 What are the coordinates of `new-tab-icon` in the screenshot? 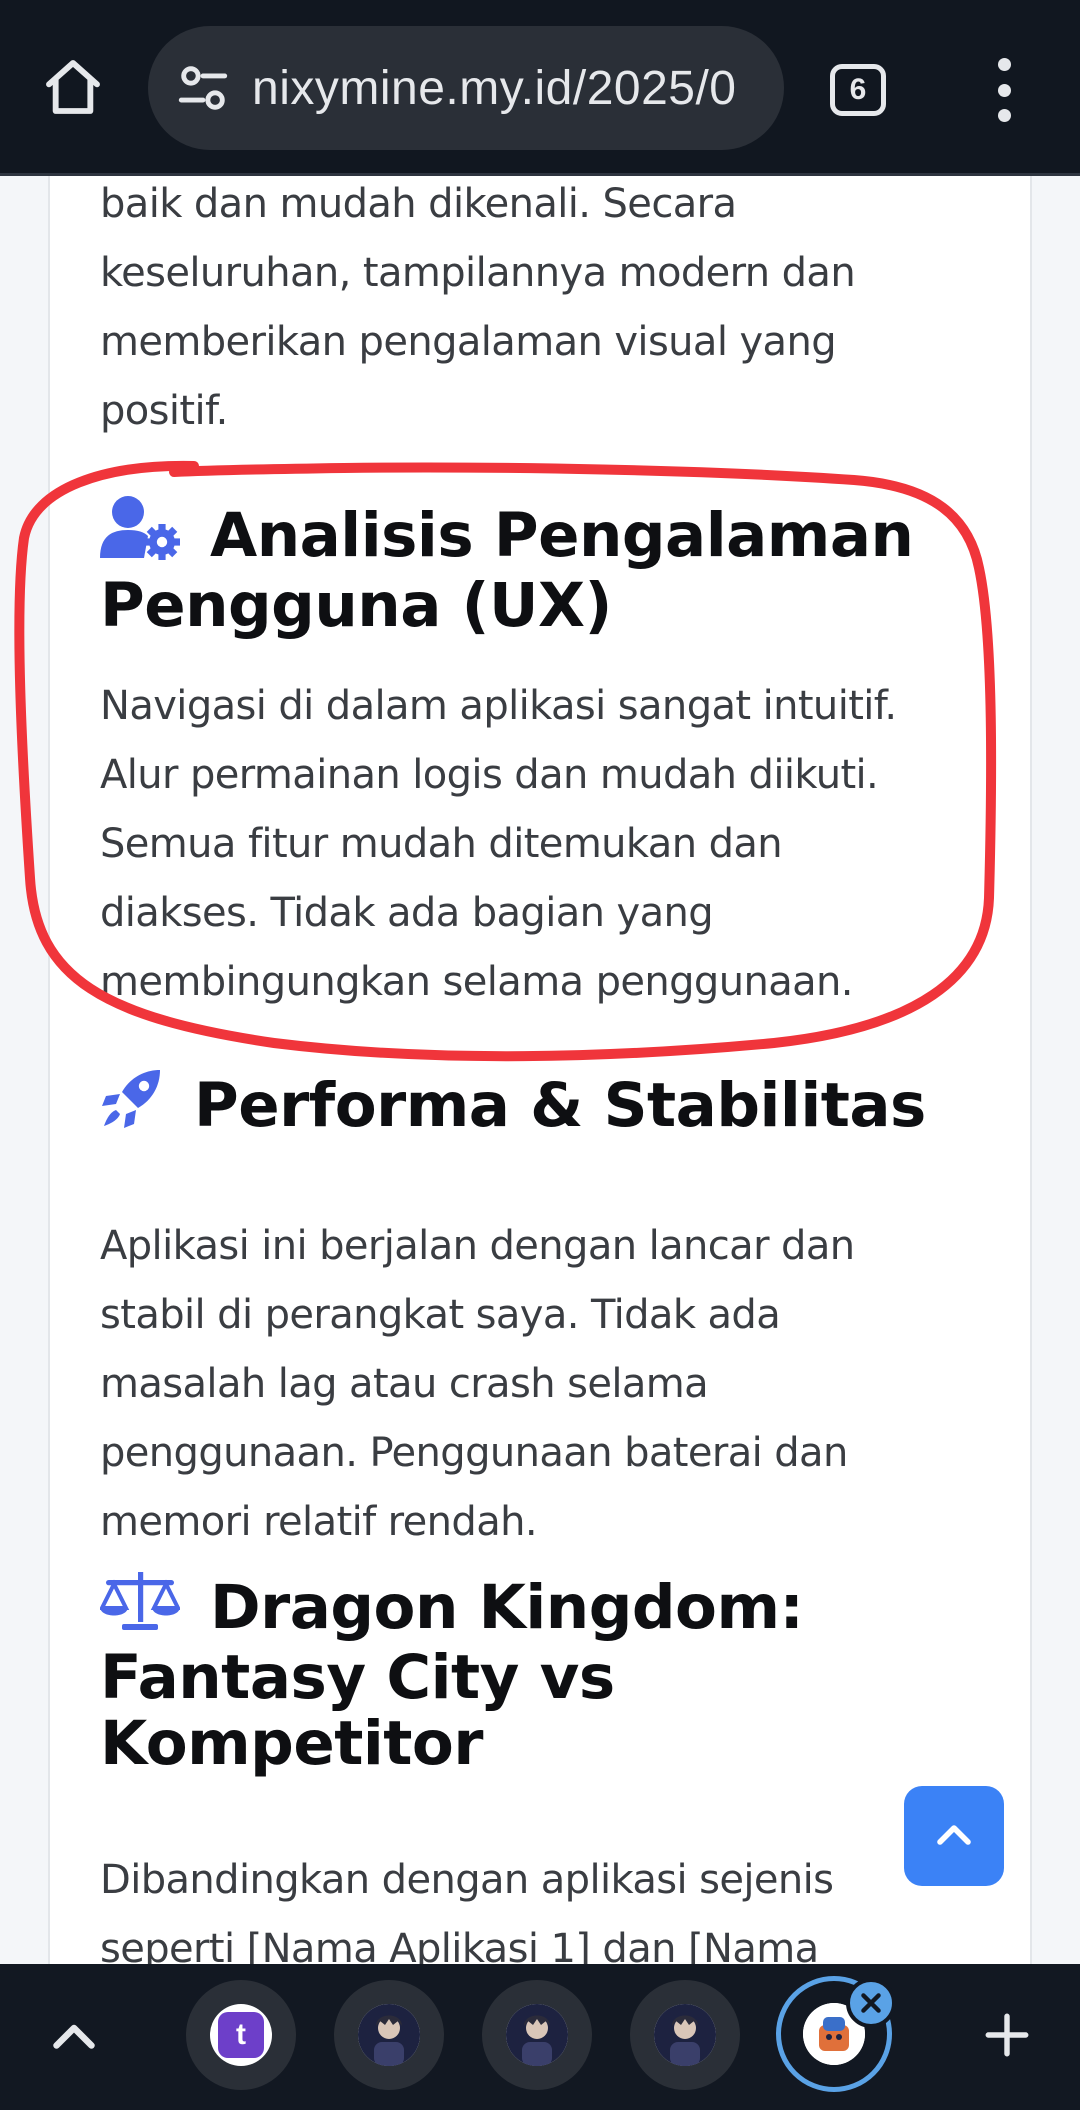 It's located at (1007, 2035).